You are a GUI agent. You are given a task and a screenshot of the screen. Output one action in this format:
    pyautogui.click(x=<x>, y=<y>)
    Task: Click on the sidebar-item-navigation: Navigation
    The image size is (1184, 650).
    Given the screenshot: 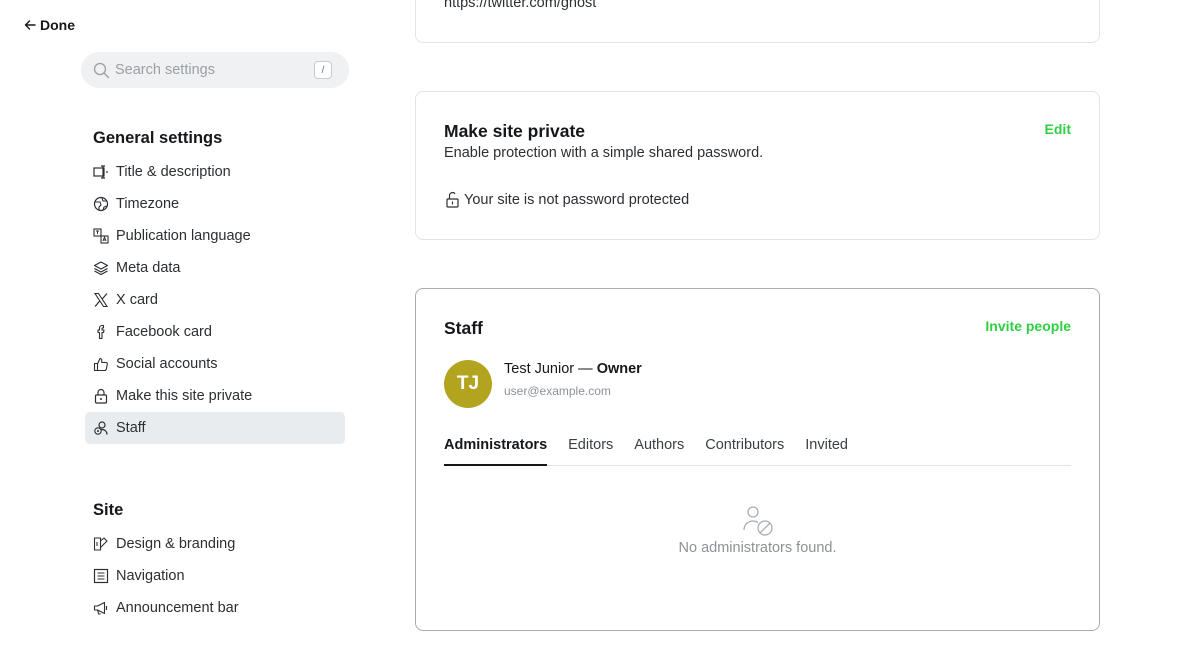 What is the action you would take?
    pyautogui.click(x=215, y=576)
    